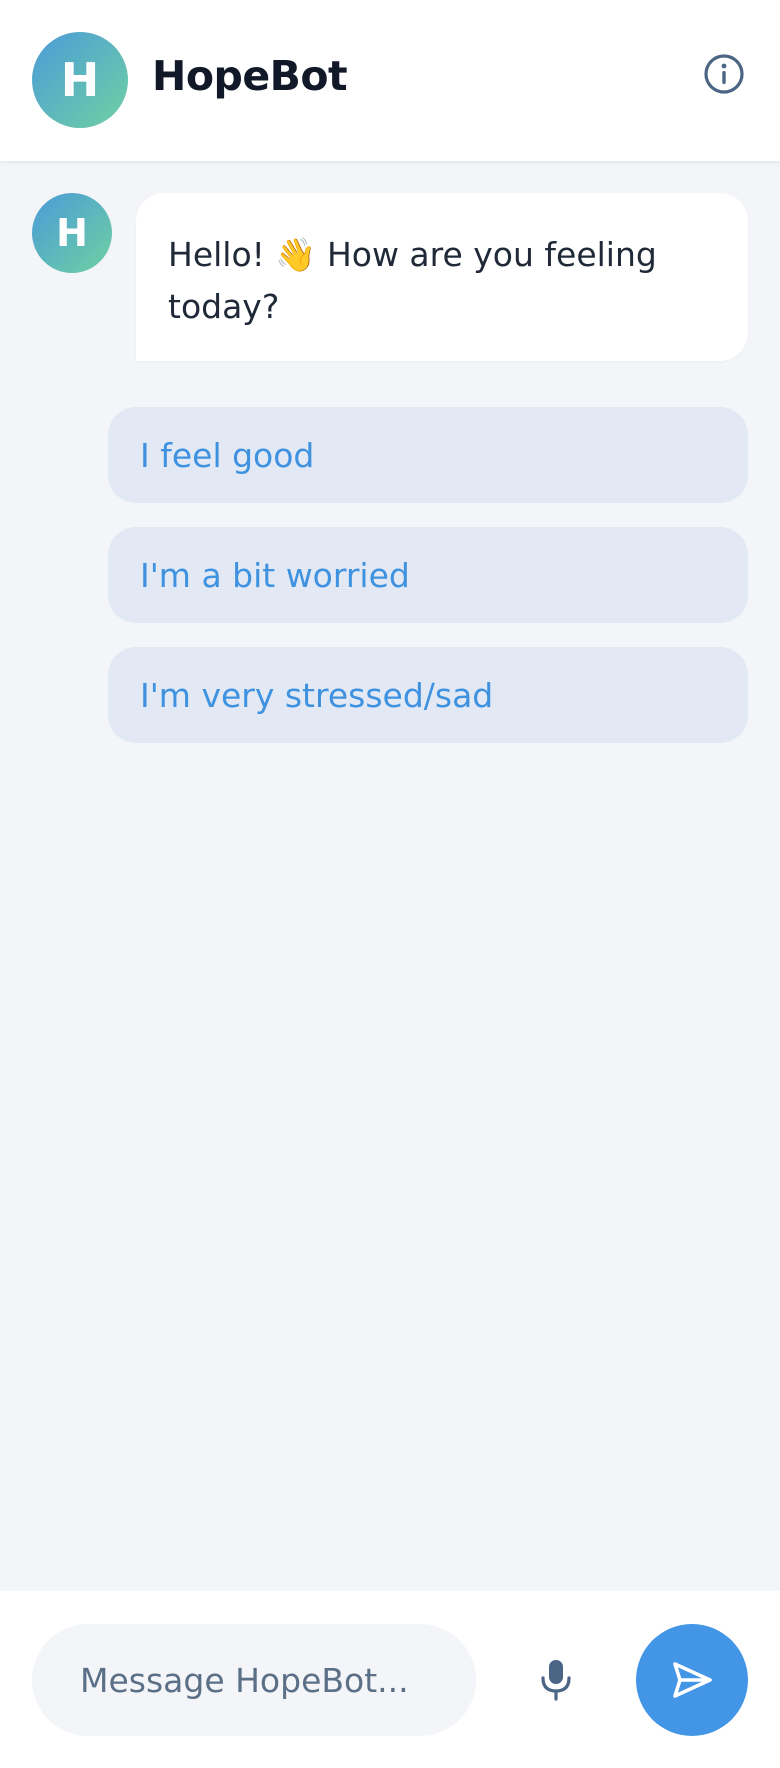 Image resolution: width=780 pixels, height=1768 pixels. I want to click on send-button, so click(692, 1680).